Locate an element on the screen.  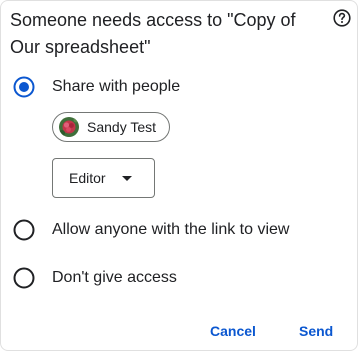
role-value: Editor is located at coordinates (87, 178).